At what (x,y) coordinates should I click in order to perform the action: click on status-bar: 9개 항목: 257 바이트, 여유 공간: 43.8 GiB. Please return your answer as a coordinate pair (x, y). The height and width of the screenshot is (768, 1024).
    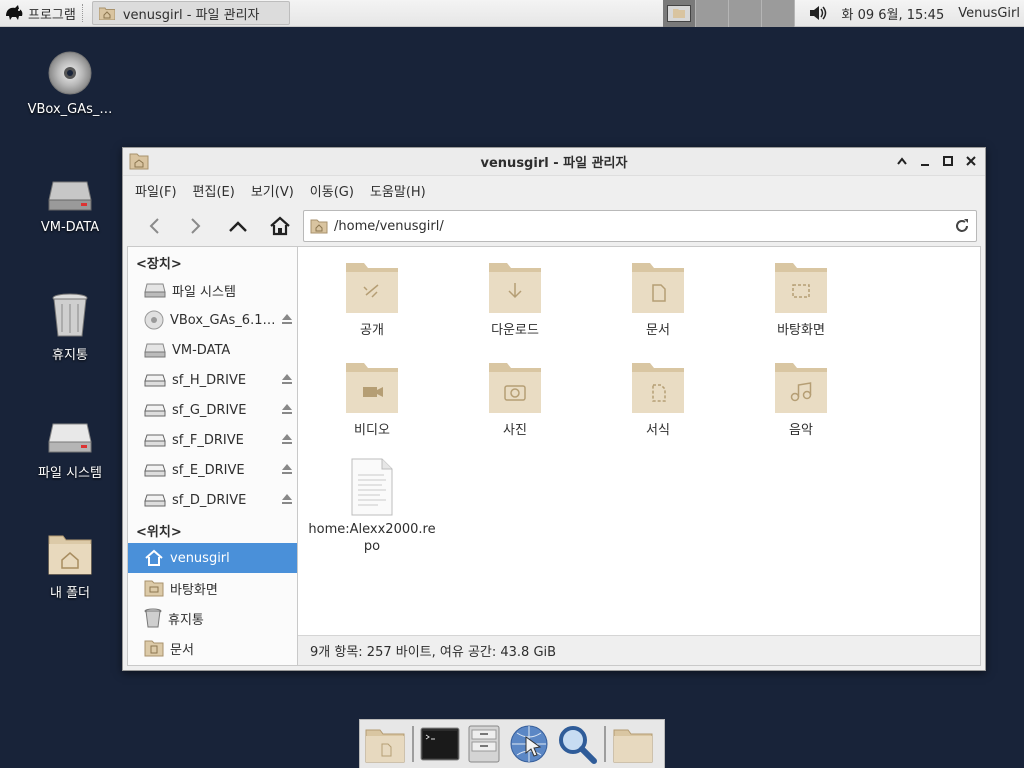
    Looking at the image, I should click on (639, 650).